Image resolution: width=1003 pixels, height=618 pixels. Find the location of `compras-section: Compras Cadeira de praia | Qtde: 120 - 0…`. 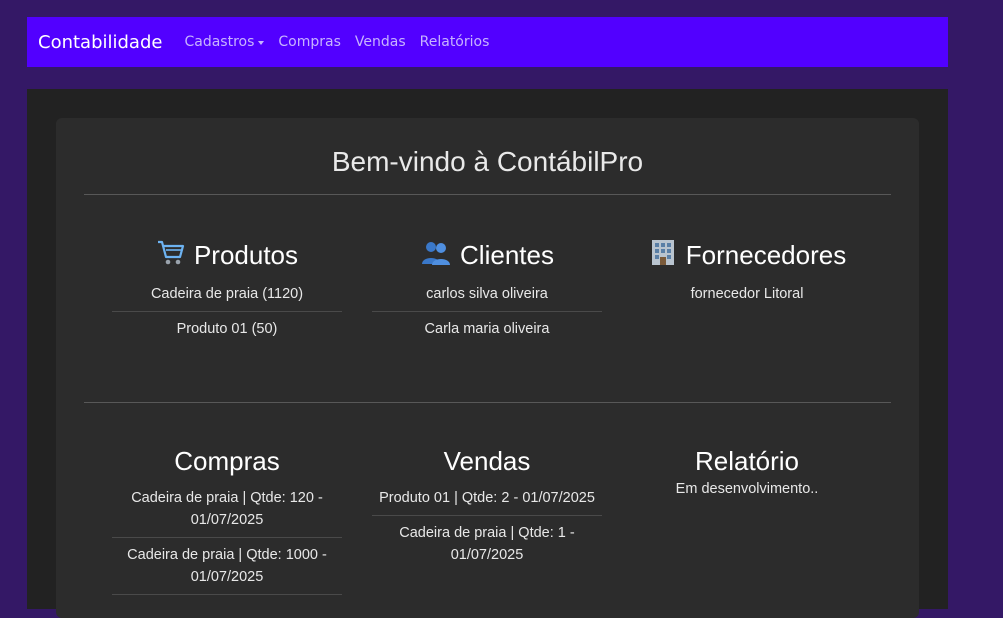

compras-section: Compras Cadeira de praia | Qtde: 120 - 0… is located at coordinates (227, 520).